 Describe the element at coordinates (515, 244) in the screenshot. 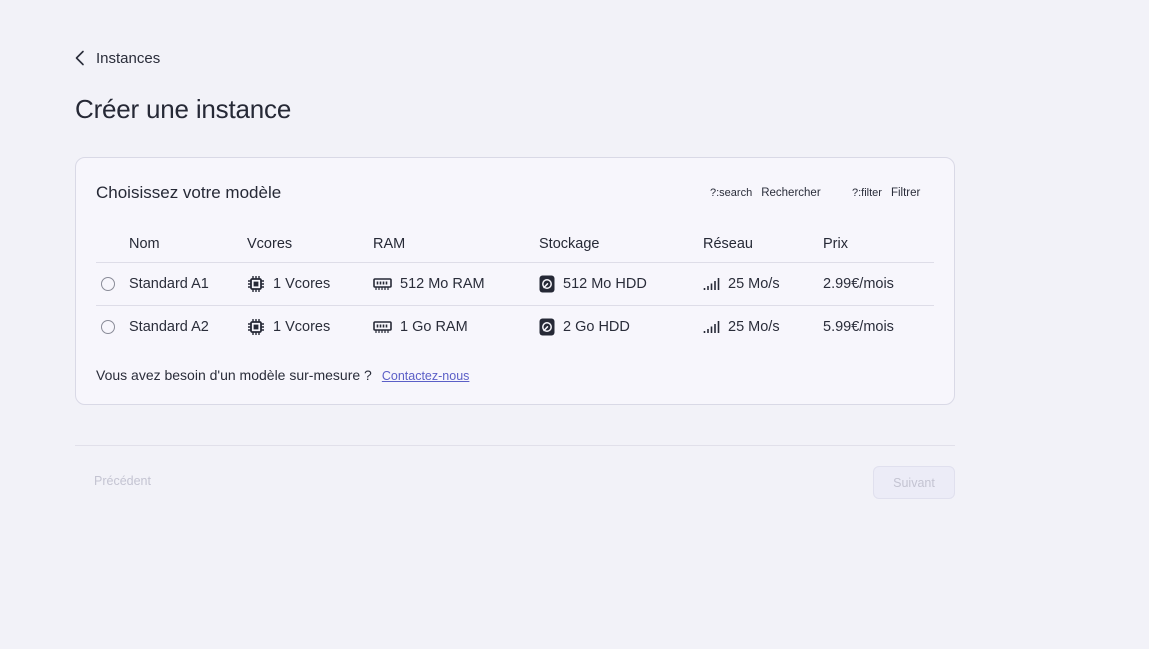

I see `table-header: Nom Vcores RAM Stockage Réseau Prix` at that location.